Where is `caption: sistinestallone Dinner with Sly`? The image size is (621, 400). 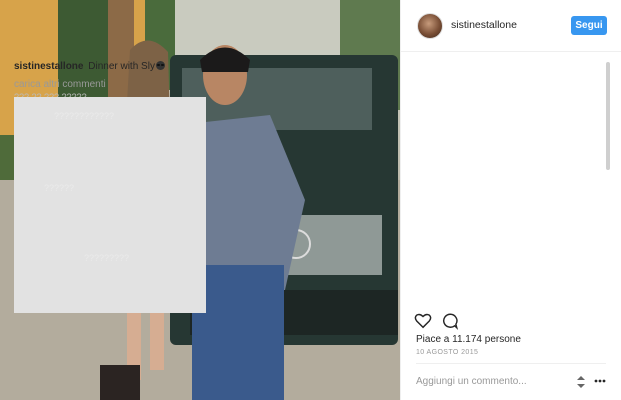
caption: sistinestallone Dinner with Sly is located at coordinates (112, 67).